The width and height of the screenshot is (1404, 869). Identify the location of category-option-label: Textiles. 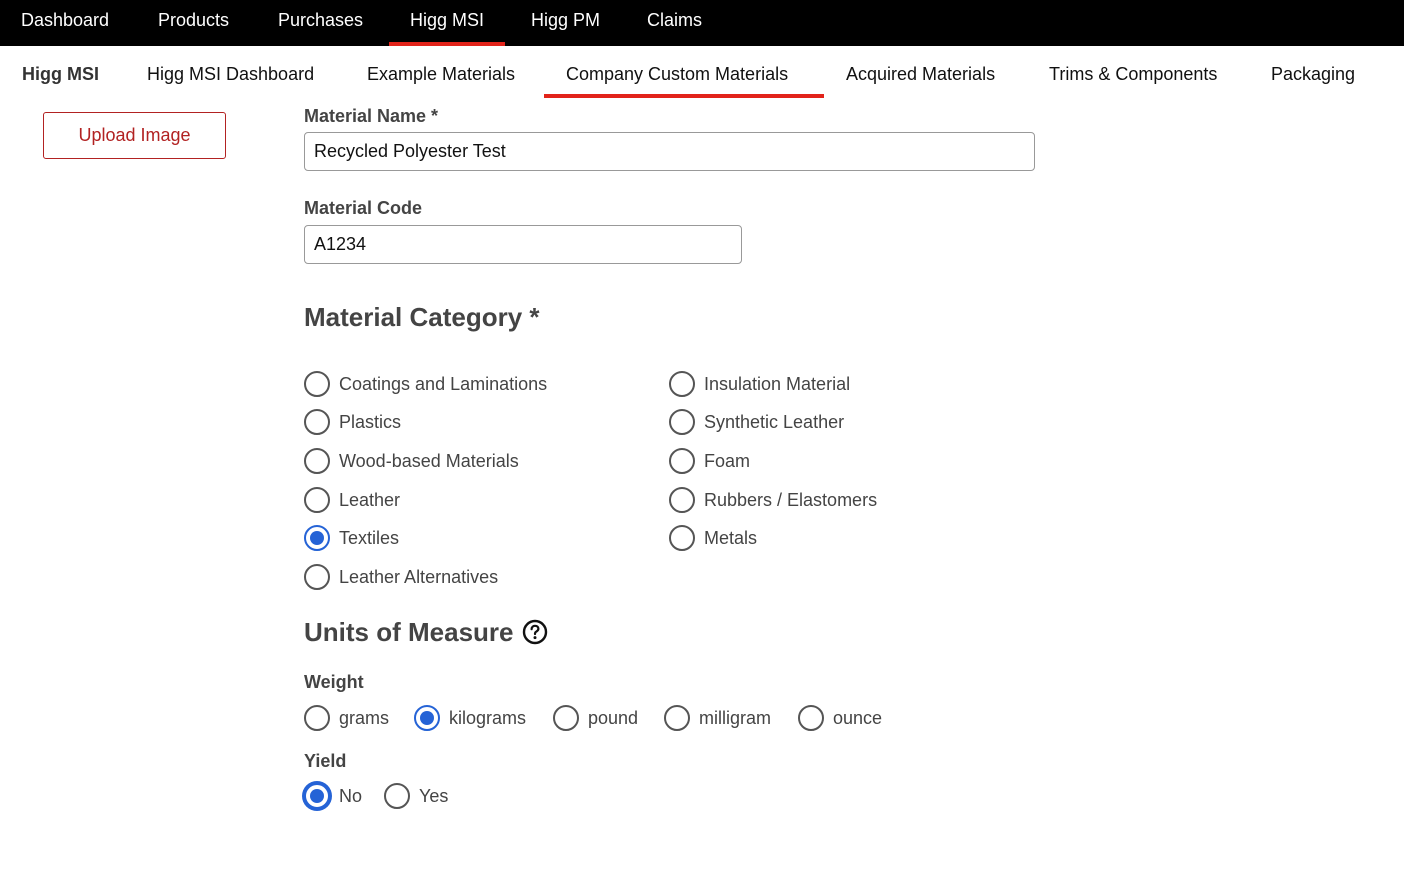
(369, 537).